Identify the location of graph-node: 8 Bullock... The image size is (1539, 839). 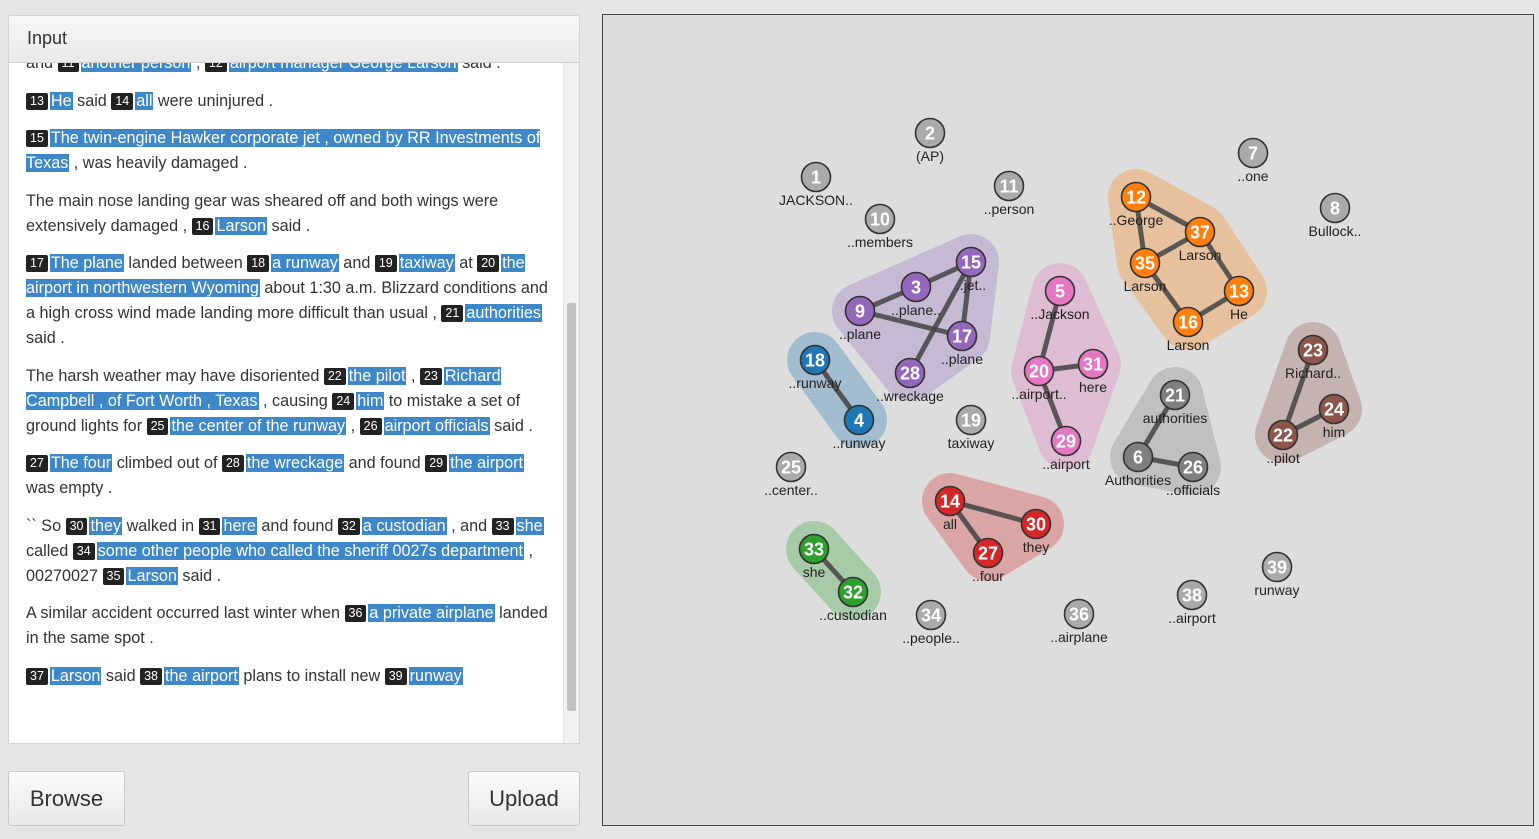
(1335, 216).